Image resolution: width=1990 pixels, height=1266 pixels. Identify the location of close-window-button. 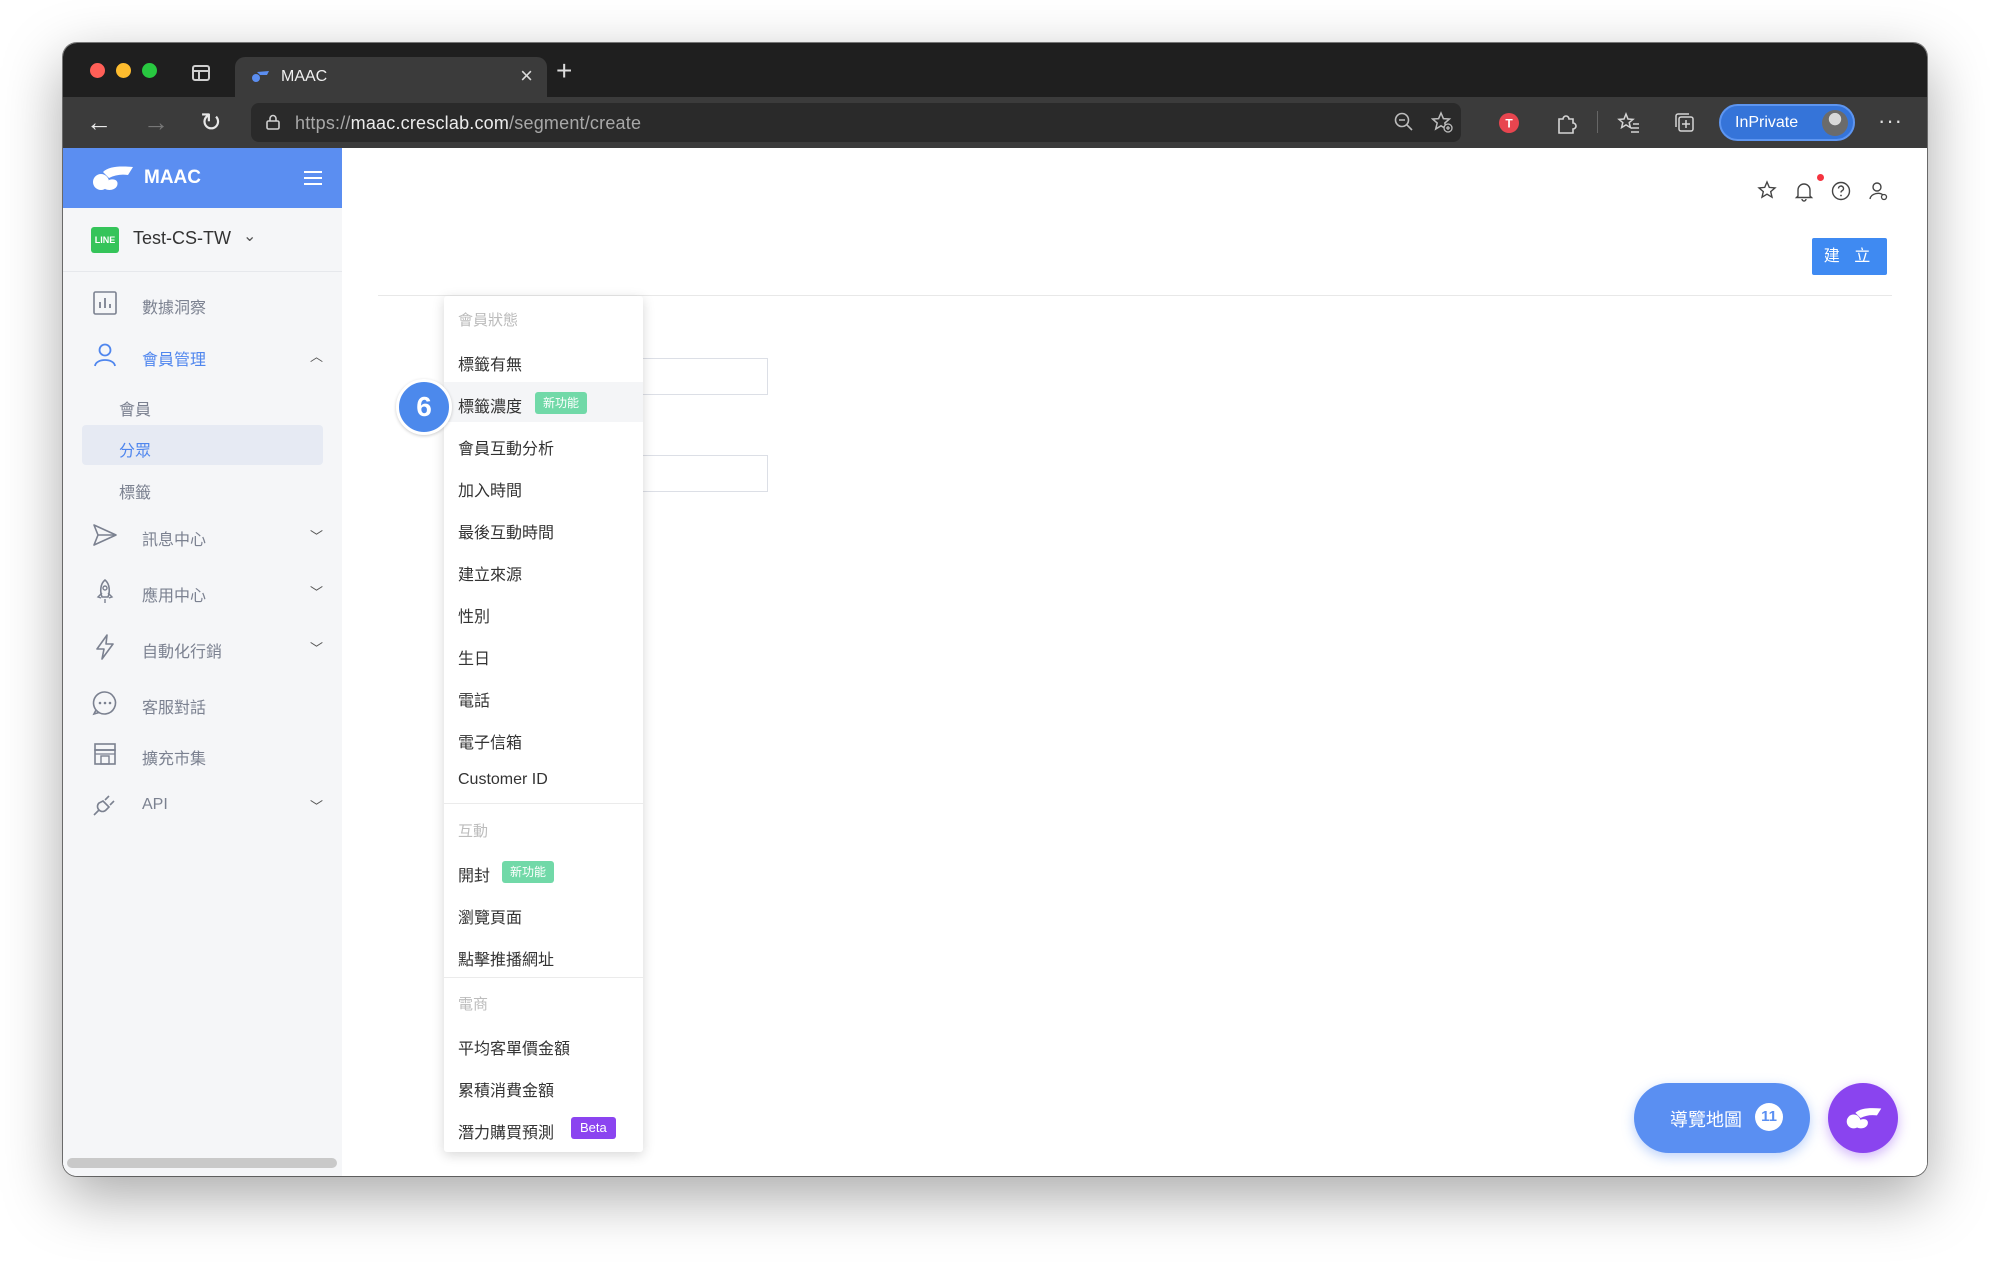
(97, 70).